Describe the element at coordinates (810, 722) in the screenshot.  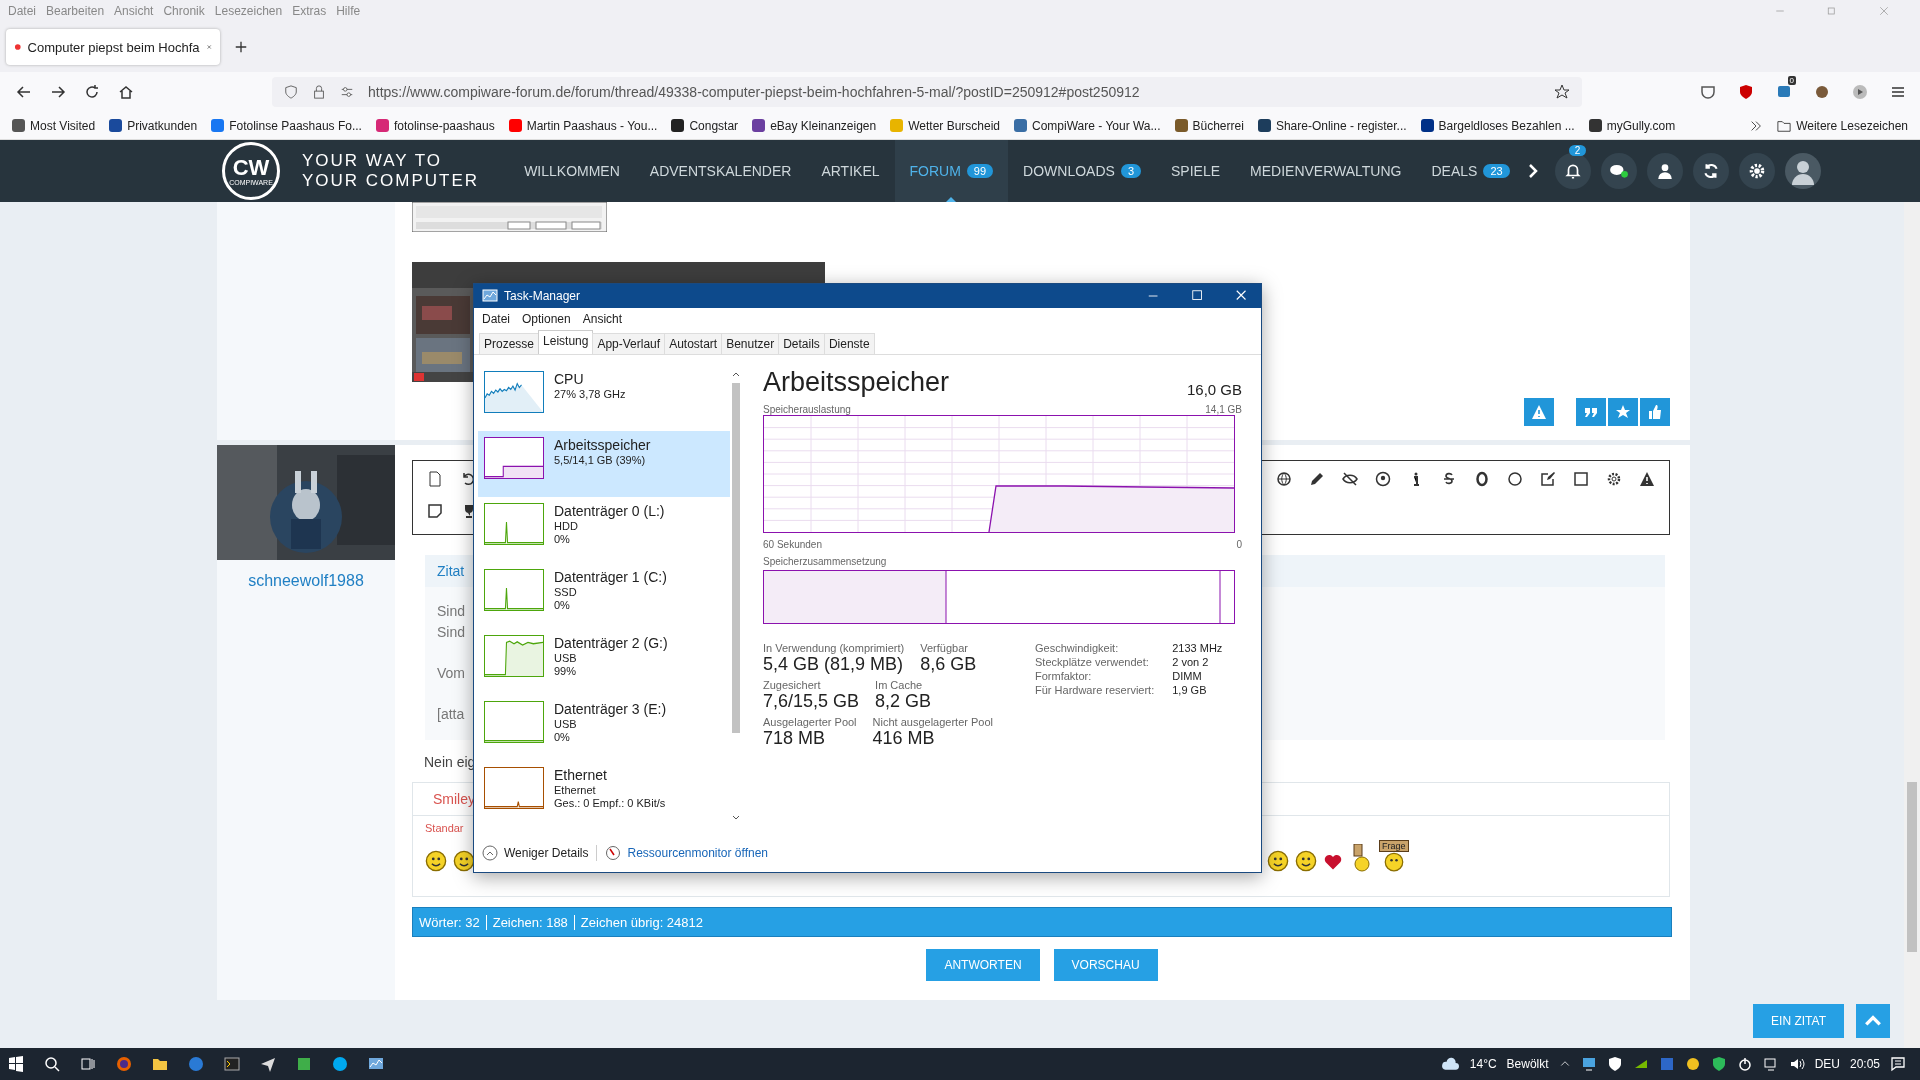
I see `stat-label: Ausgelagerter Pool` at that location.